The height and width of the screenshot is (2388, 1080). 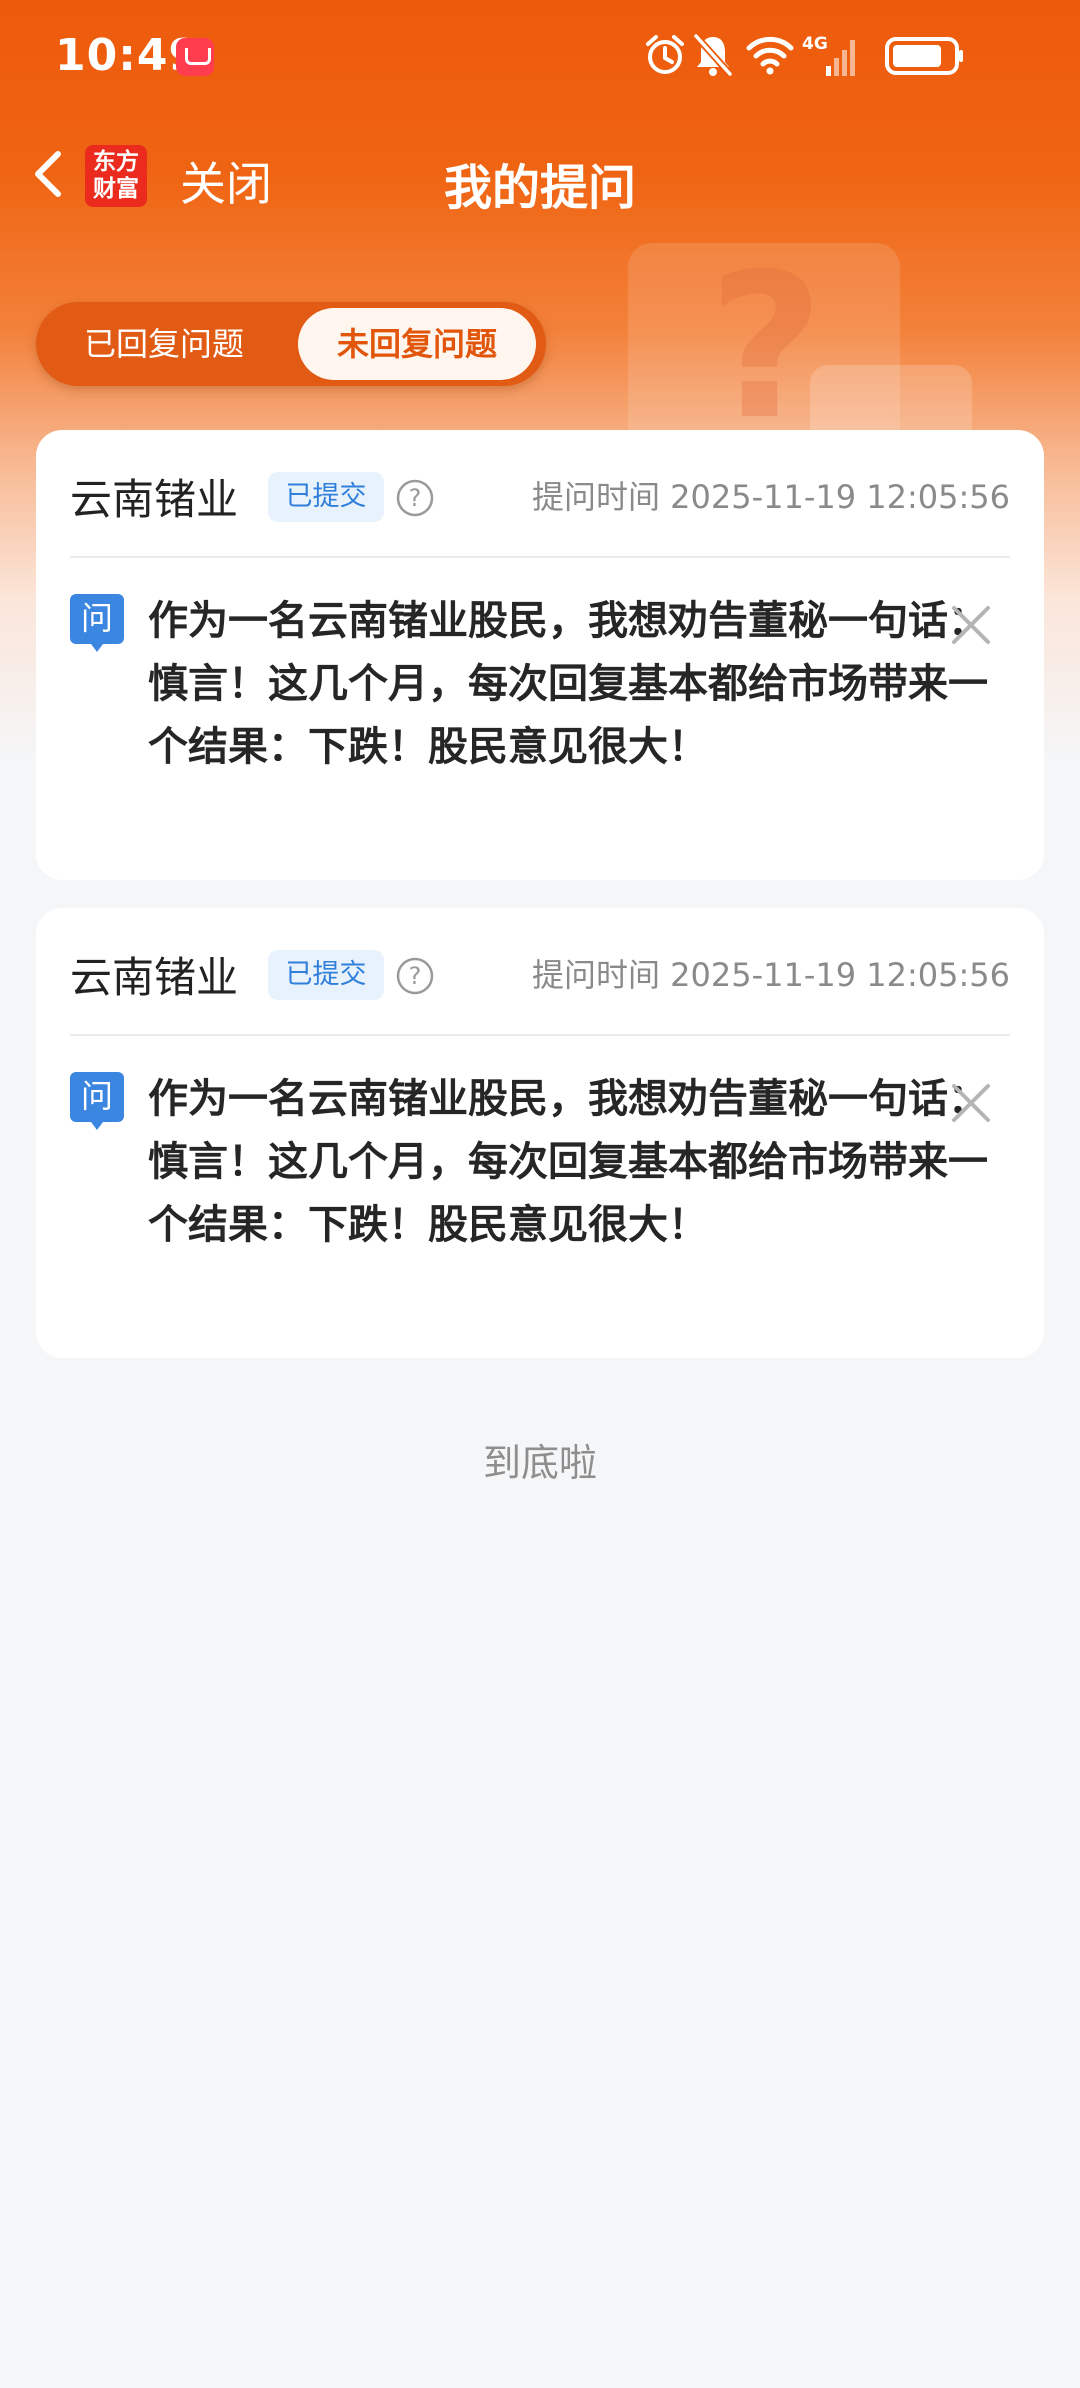 What do you see at coordinates (540, 57) in the screenshot?
I see `status-bar: 10:49 4G` at bounding box center [540, 57].